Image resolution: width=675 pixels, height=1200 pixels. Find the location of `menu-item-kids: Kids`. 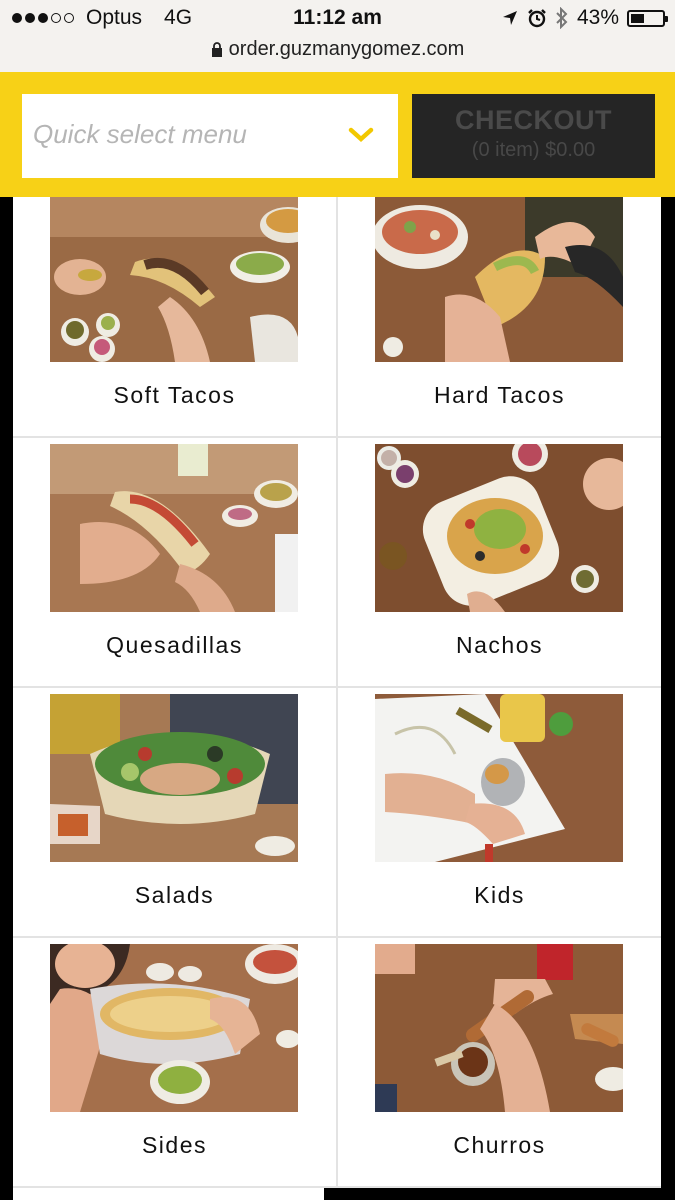

menu-item-kids: Kids is located at coordinates (499, 813).